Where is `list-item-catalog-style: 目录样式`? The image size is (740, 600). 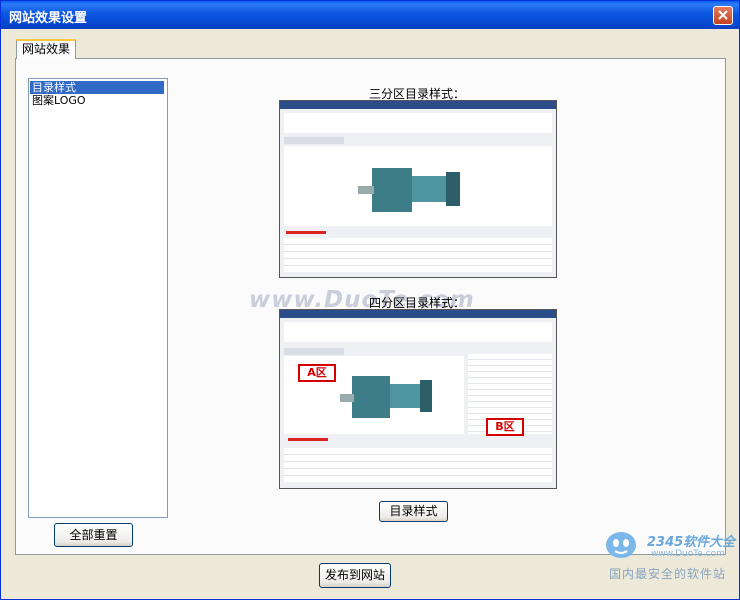
list-item-catalog-style: 目录样式 is located at coordinates (97, 87).